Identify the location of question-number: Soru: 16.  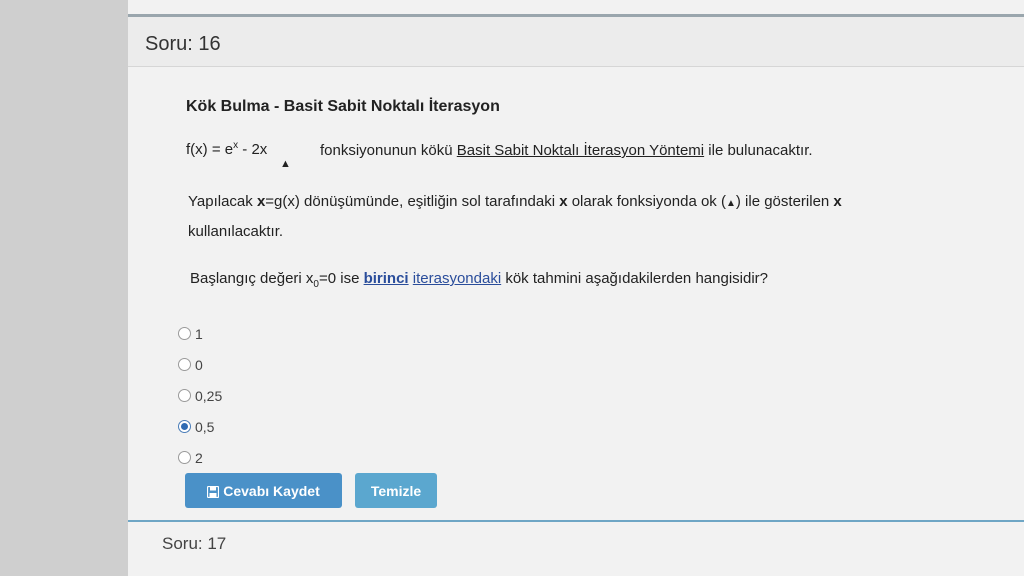
(183, 44).